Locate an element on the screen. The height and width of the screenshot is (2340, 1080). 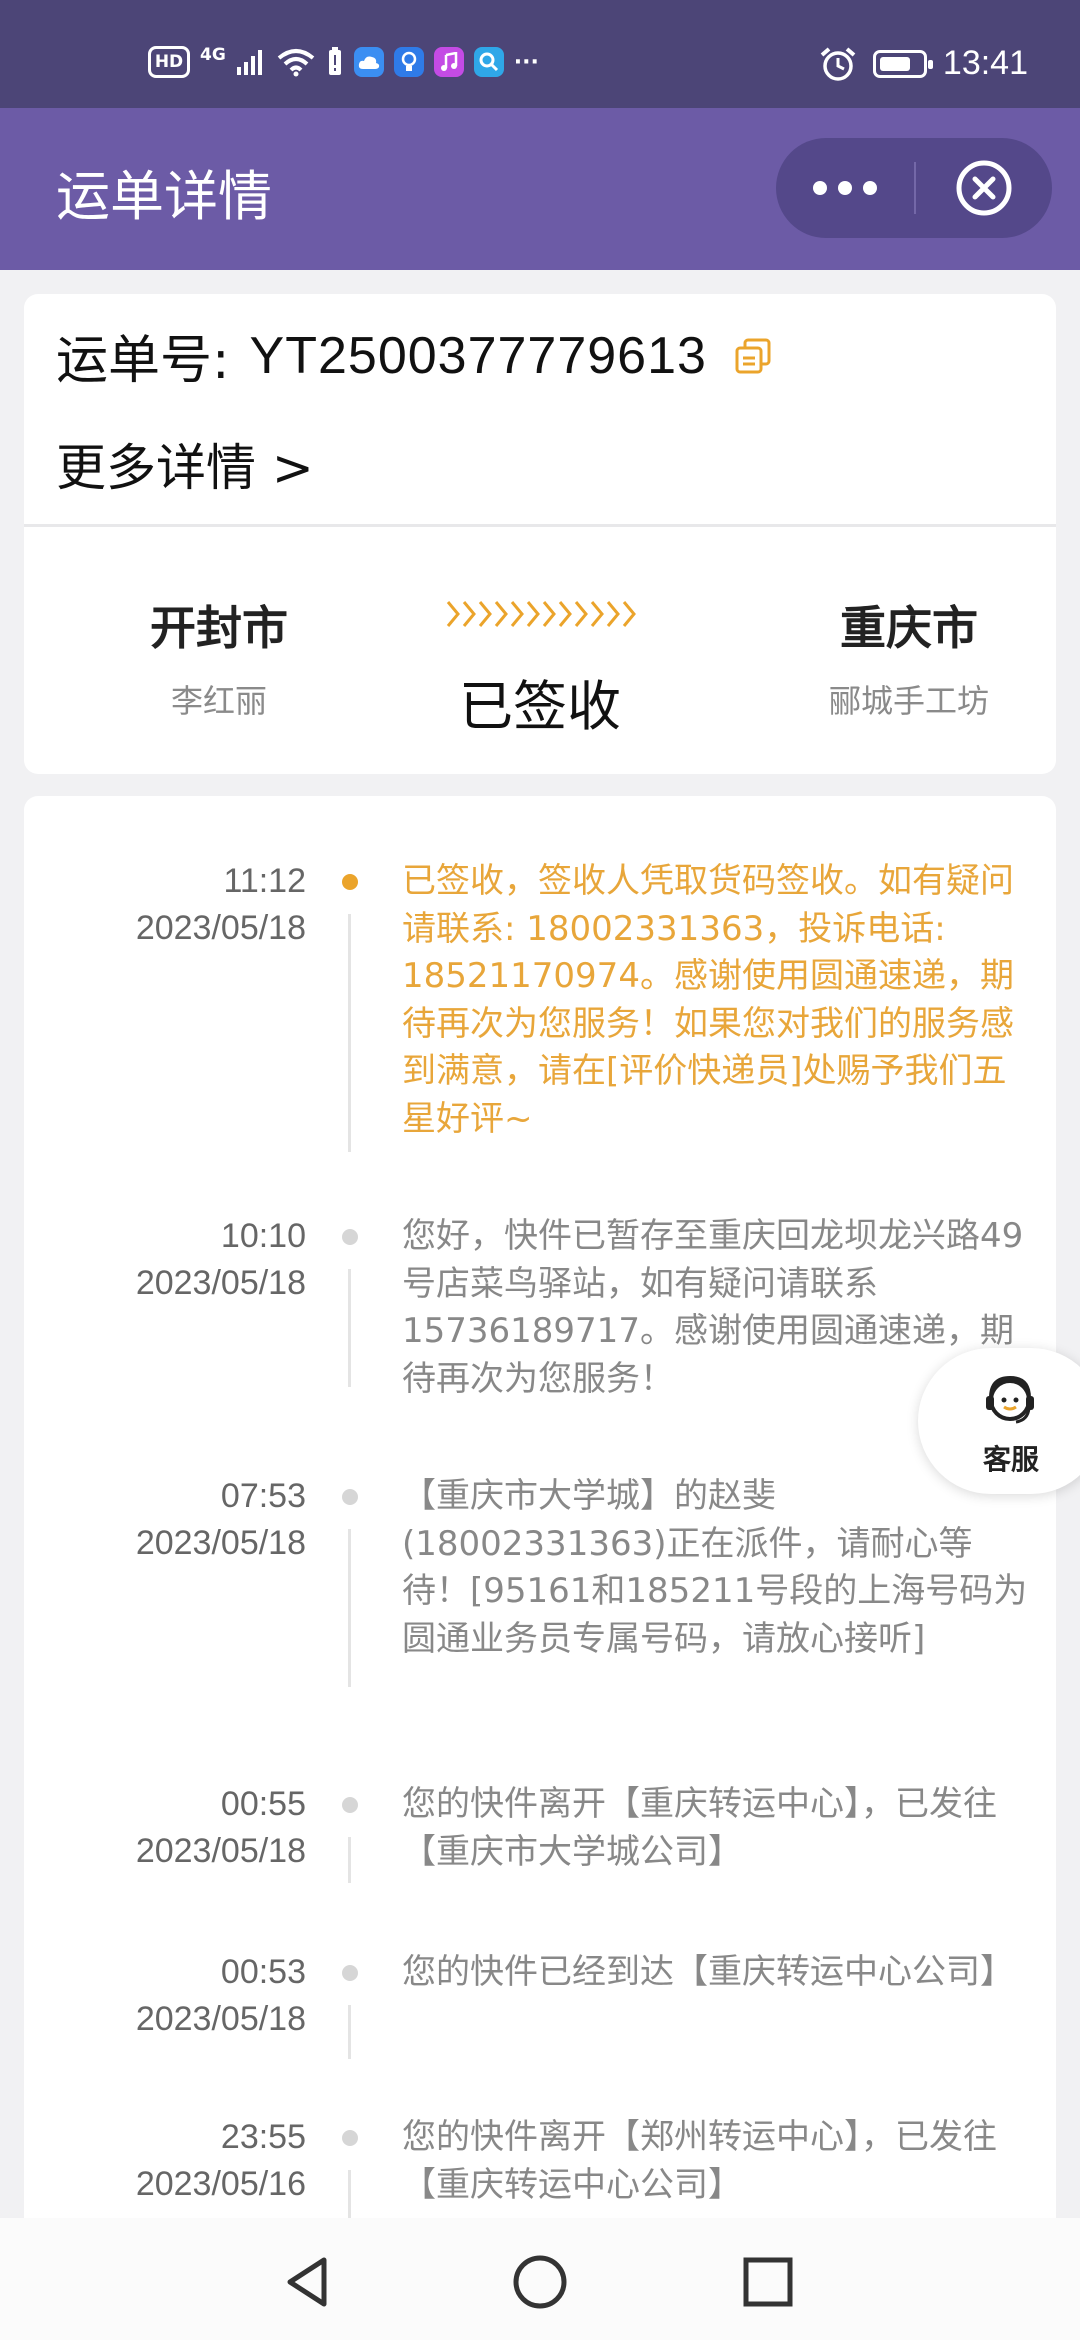
card-divider is located at coordinates (540, 525).